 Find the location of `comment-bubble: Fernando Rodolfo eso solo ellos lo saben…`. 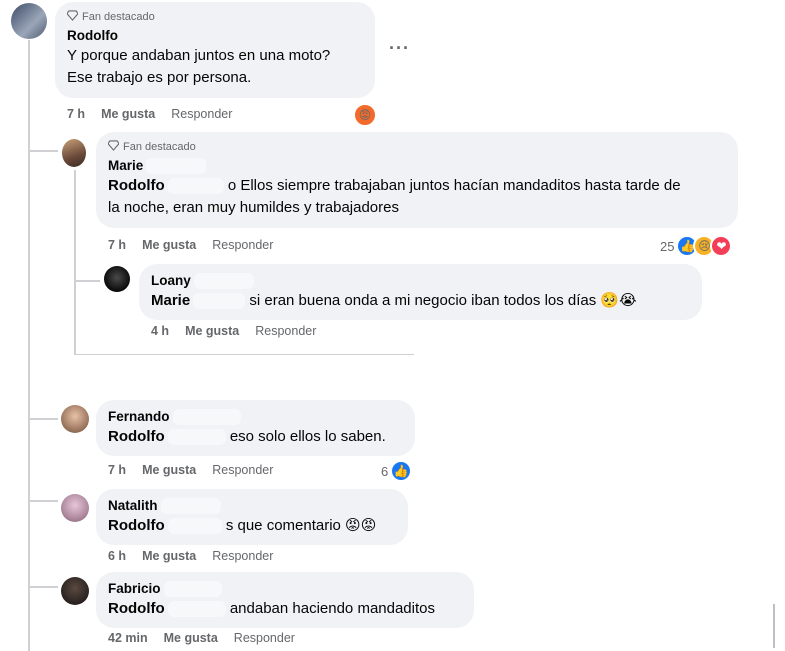

comment-bubble: Fernando Rodolfo eso solo ellos lo saben… is located at coordinates (255, 428).